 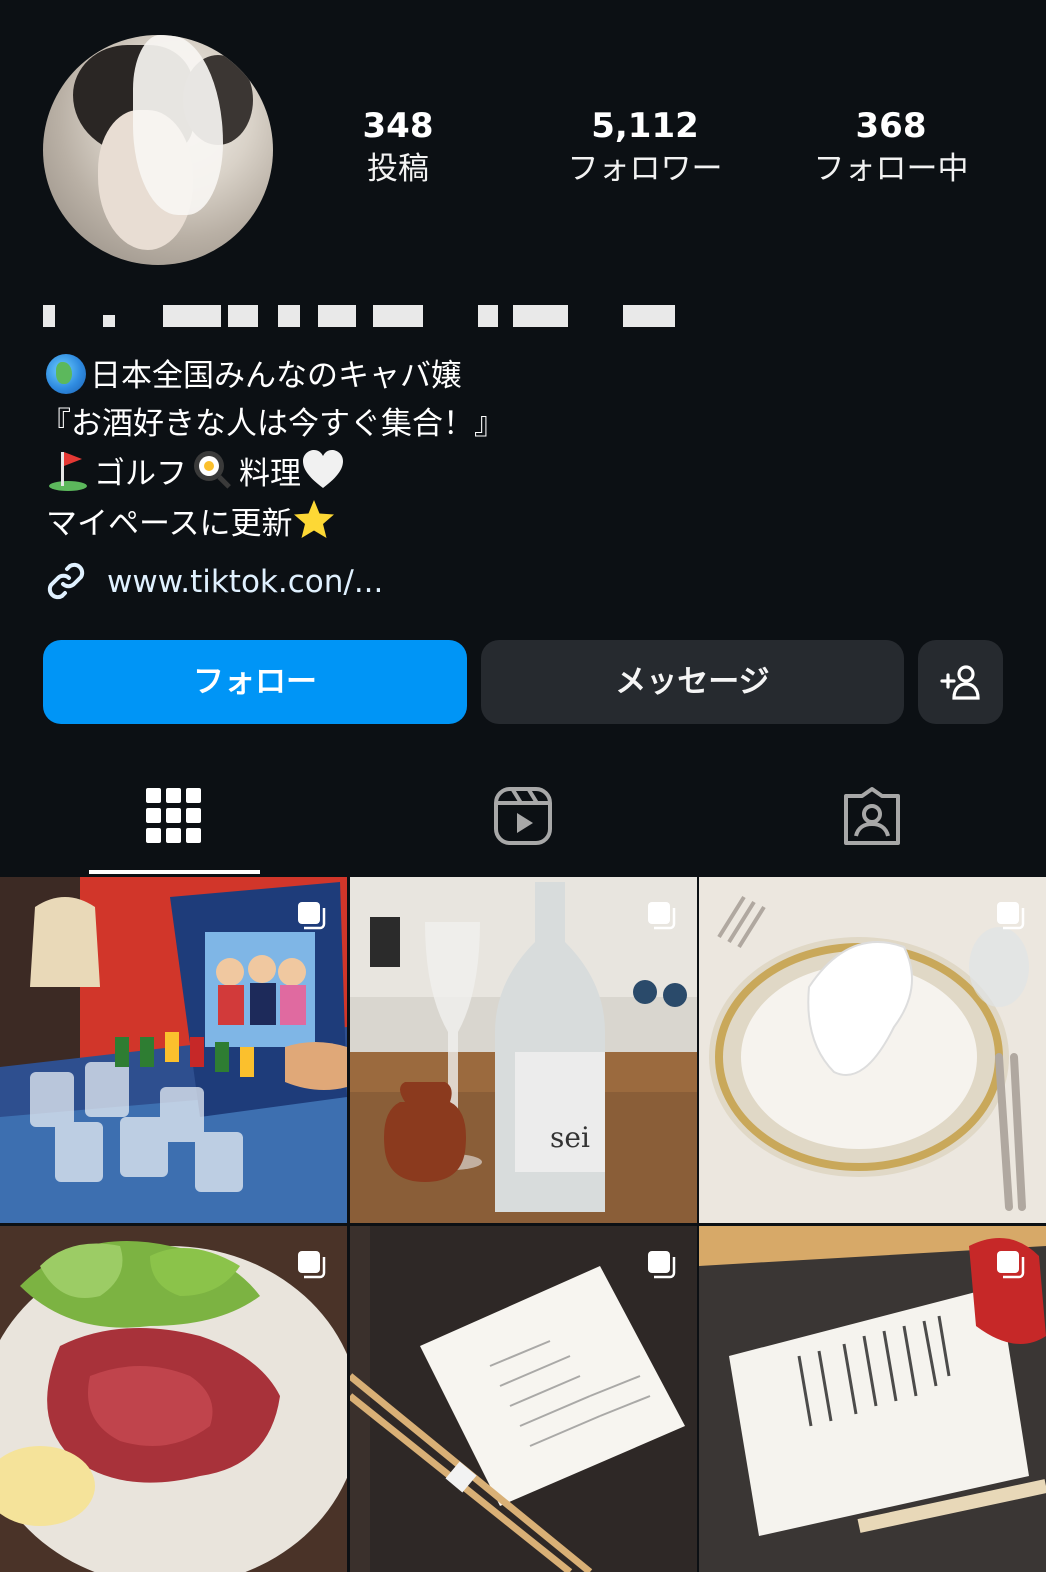 I want to click on add-person-icon, so click(x=960, y=682).